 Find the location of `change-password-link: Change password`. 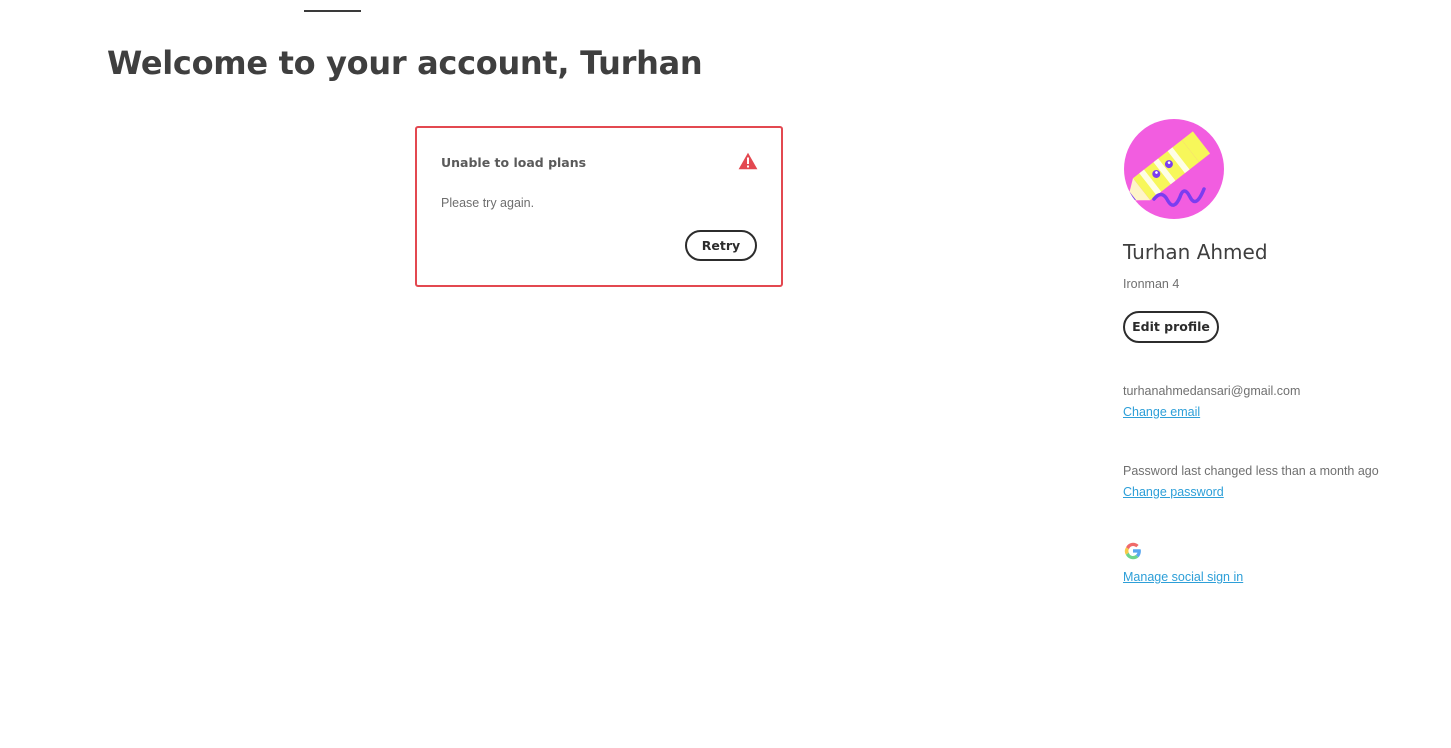

change-password-link: Change password is located at coordinates (1173, 492).